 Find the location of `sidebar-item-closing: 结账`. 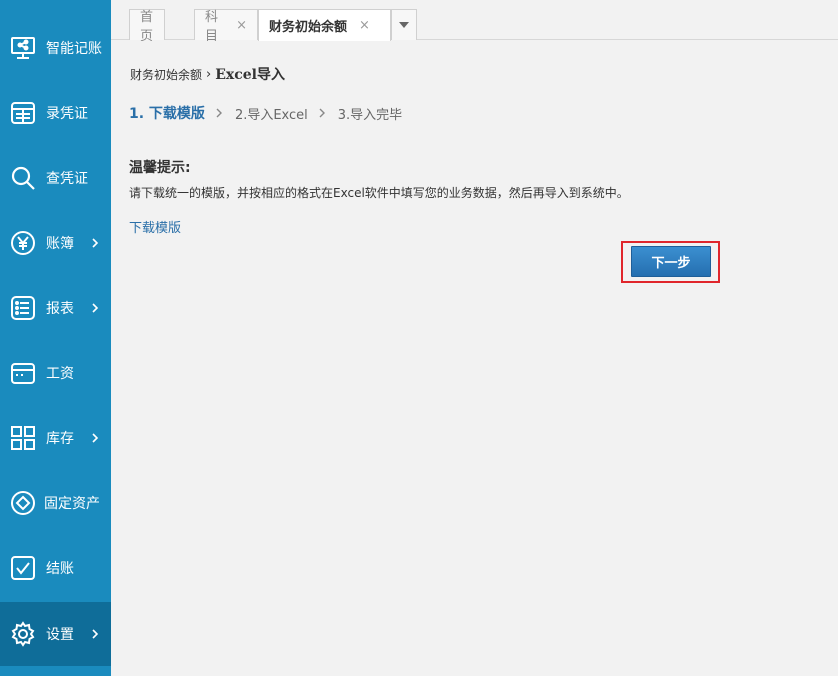

sidebar-item-closing: 结账 is located at coordinates (55, 568).